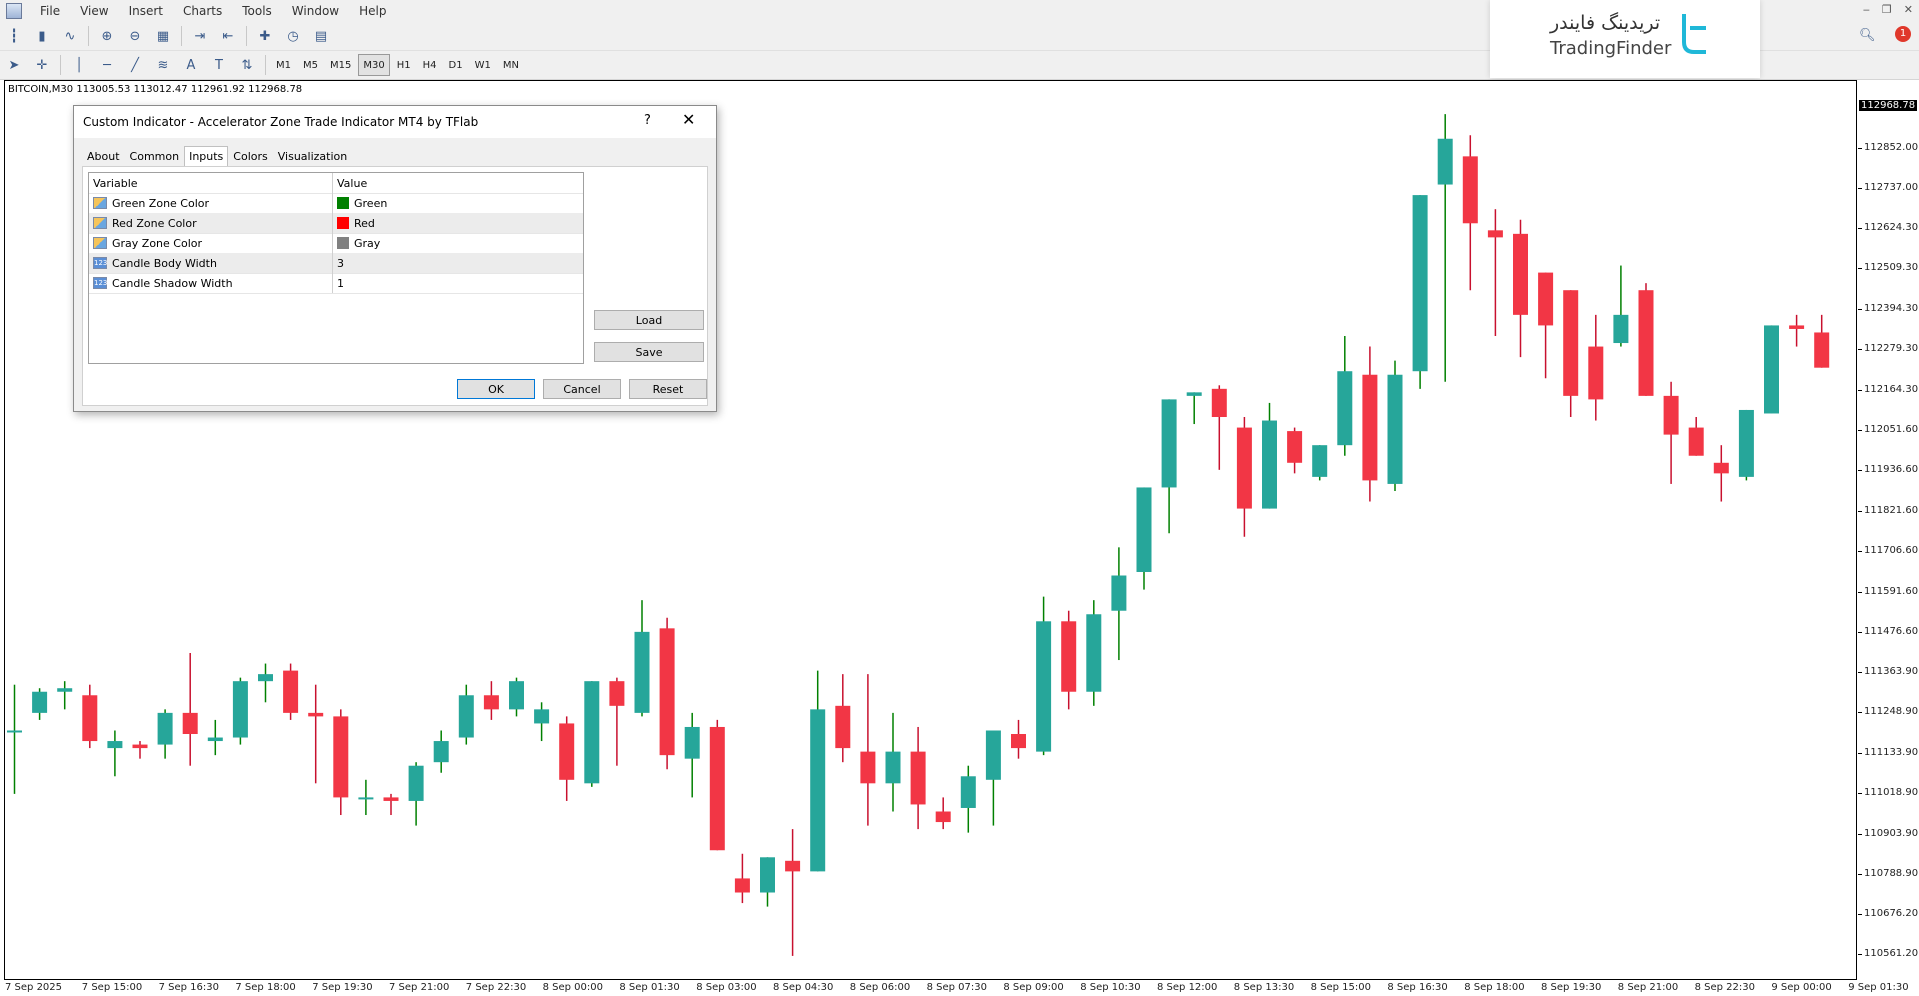  Describe the element at coordinates (206, 156) in the screenshot. I see `tab-inputs: Inputs` at that location.